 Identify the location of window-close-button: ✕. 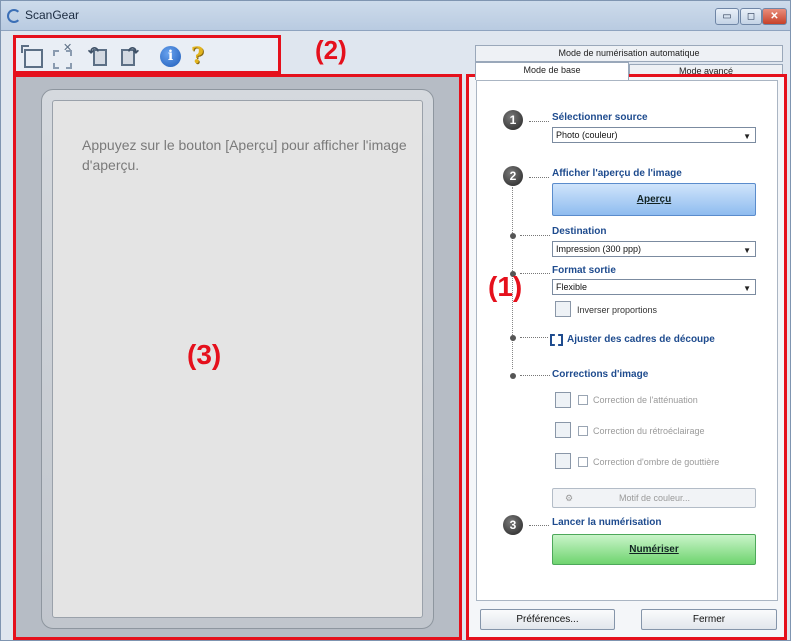
(774, 16).